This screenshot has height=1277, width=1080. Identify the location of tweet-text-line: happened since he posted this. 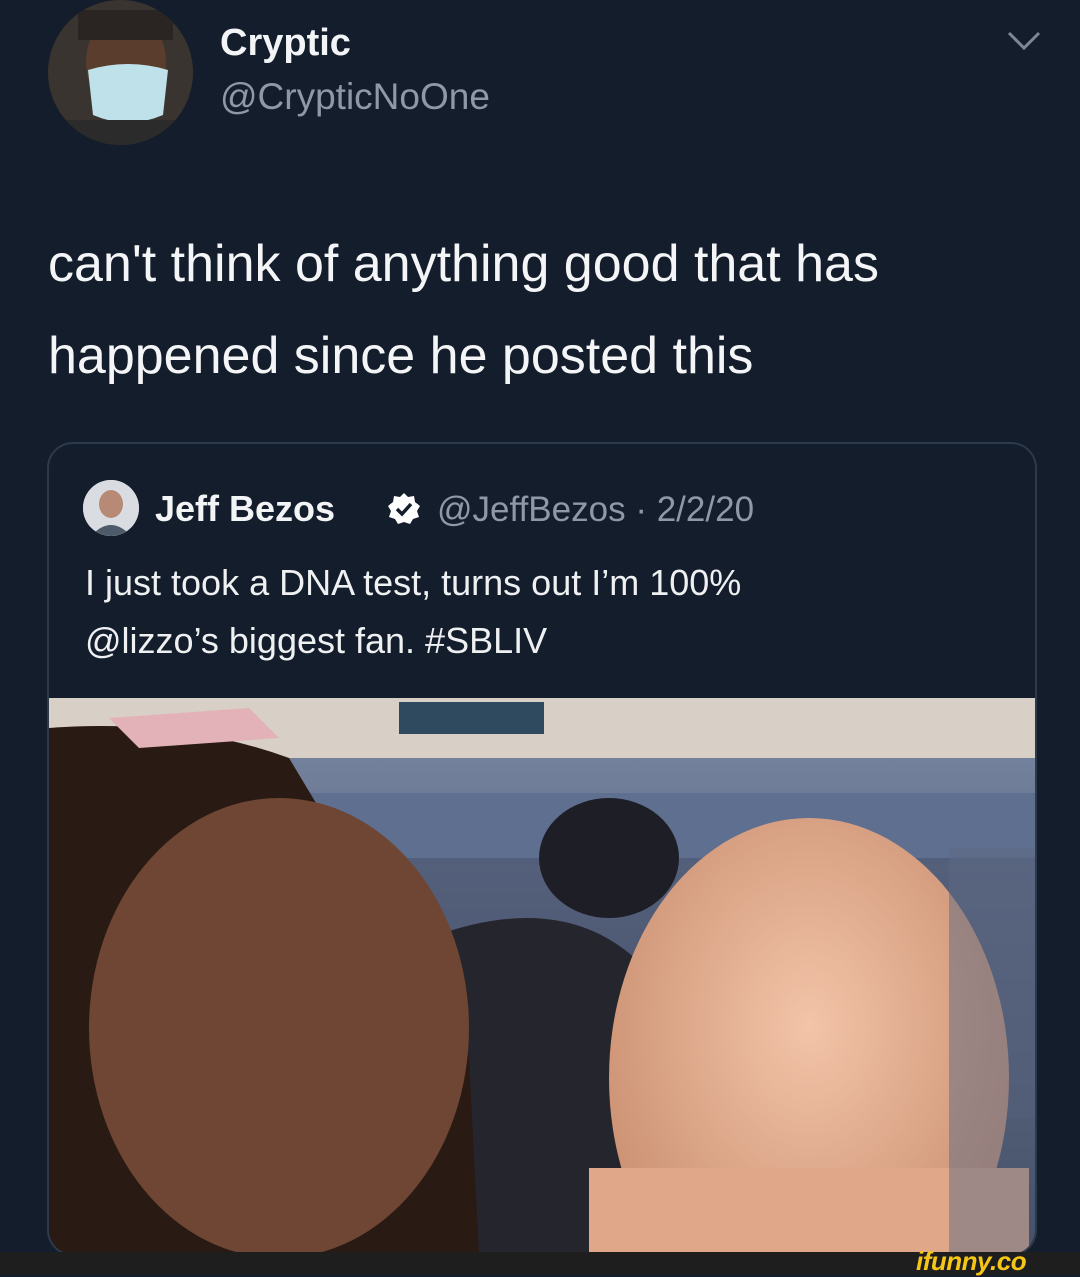
(401, 356).